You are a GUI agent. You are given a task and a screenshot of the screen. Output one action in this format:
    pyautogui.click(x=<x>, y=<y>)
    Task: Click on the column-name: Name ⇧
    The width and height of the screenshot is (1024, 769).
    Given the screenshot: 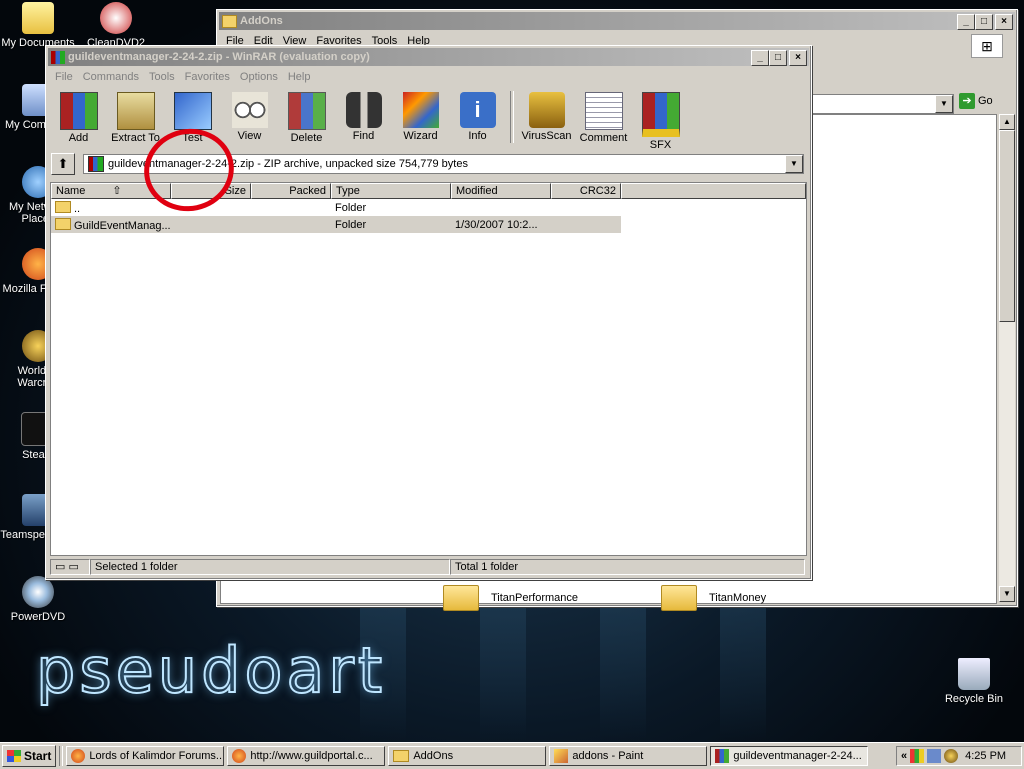 What is the action you would take?
    pyautogui.click(x=111, y=191)
    